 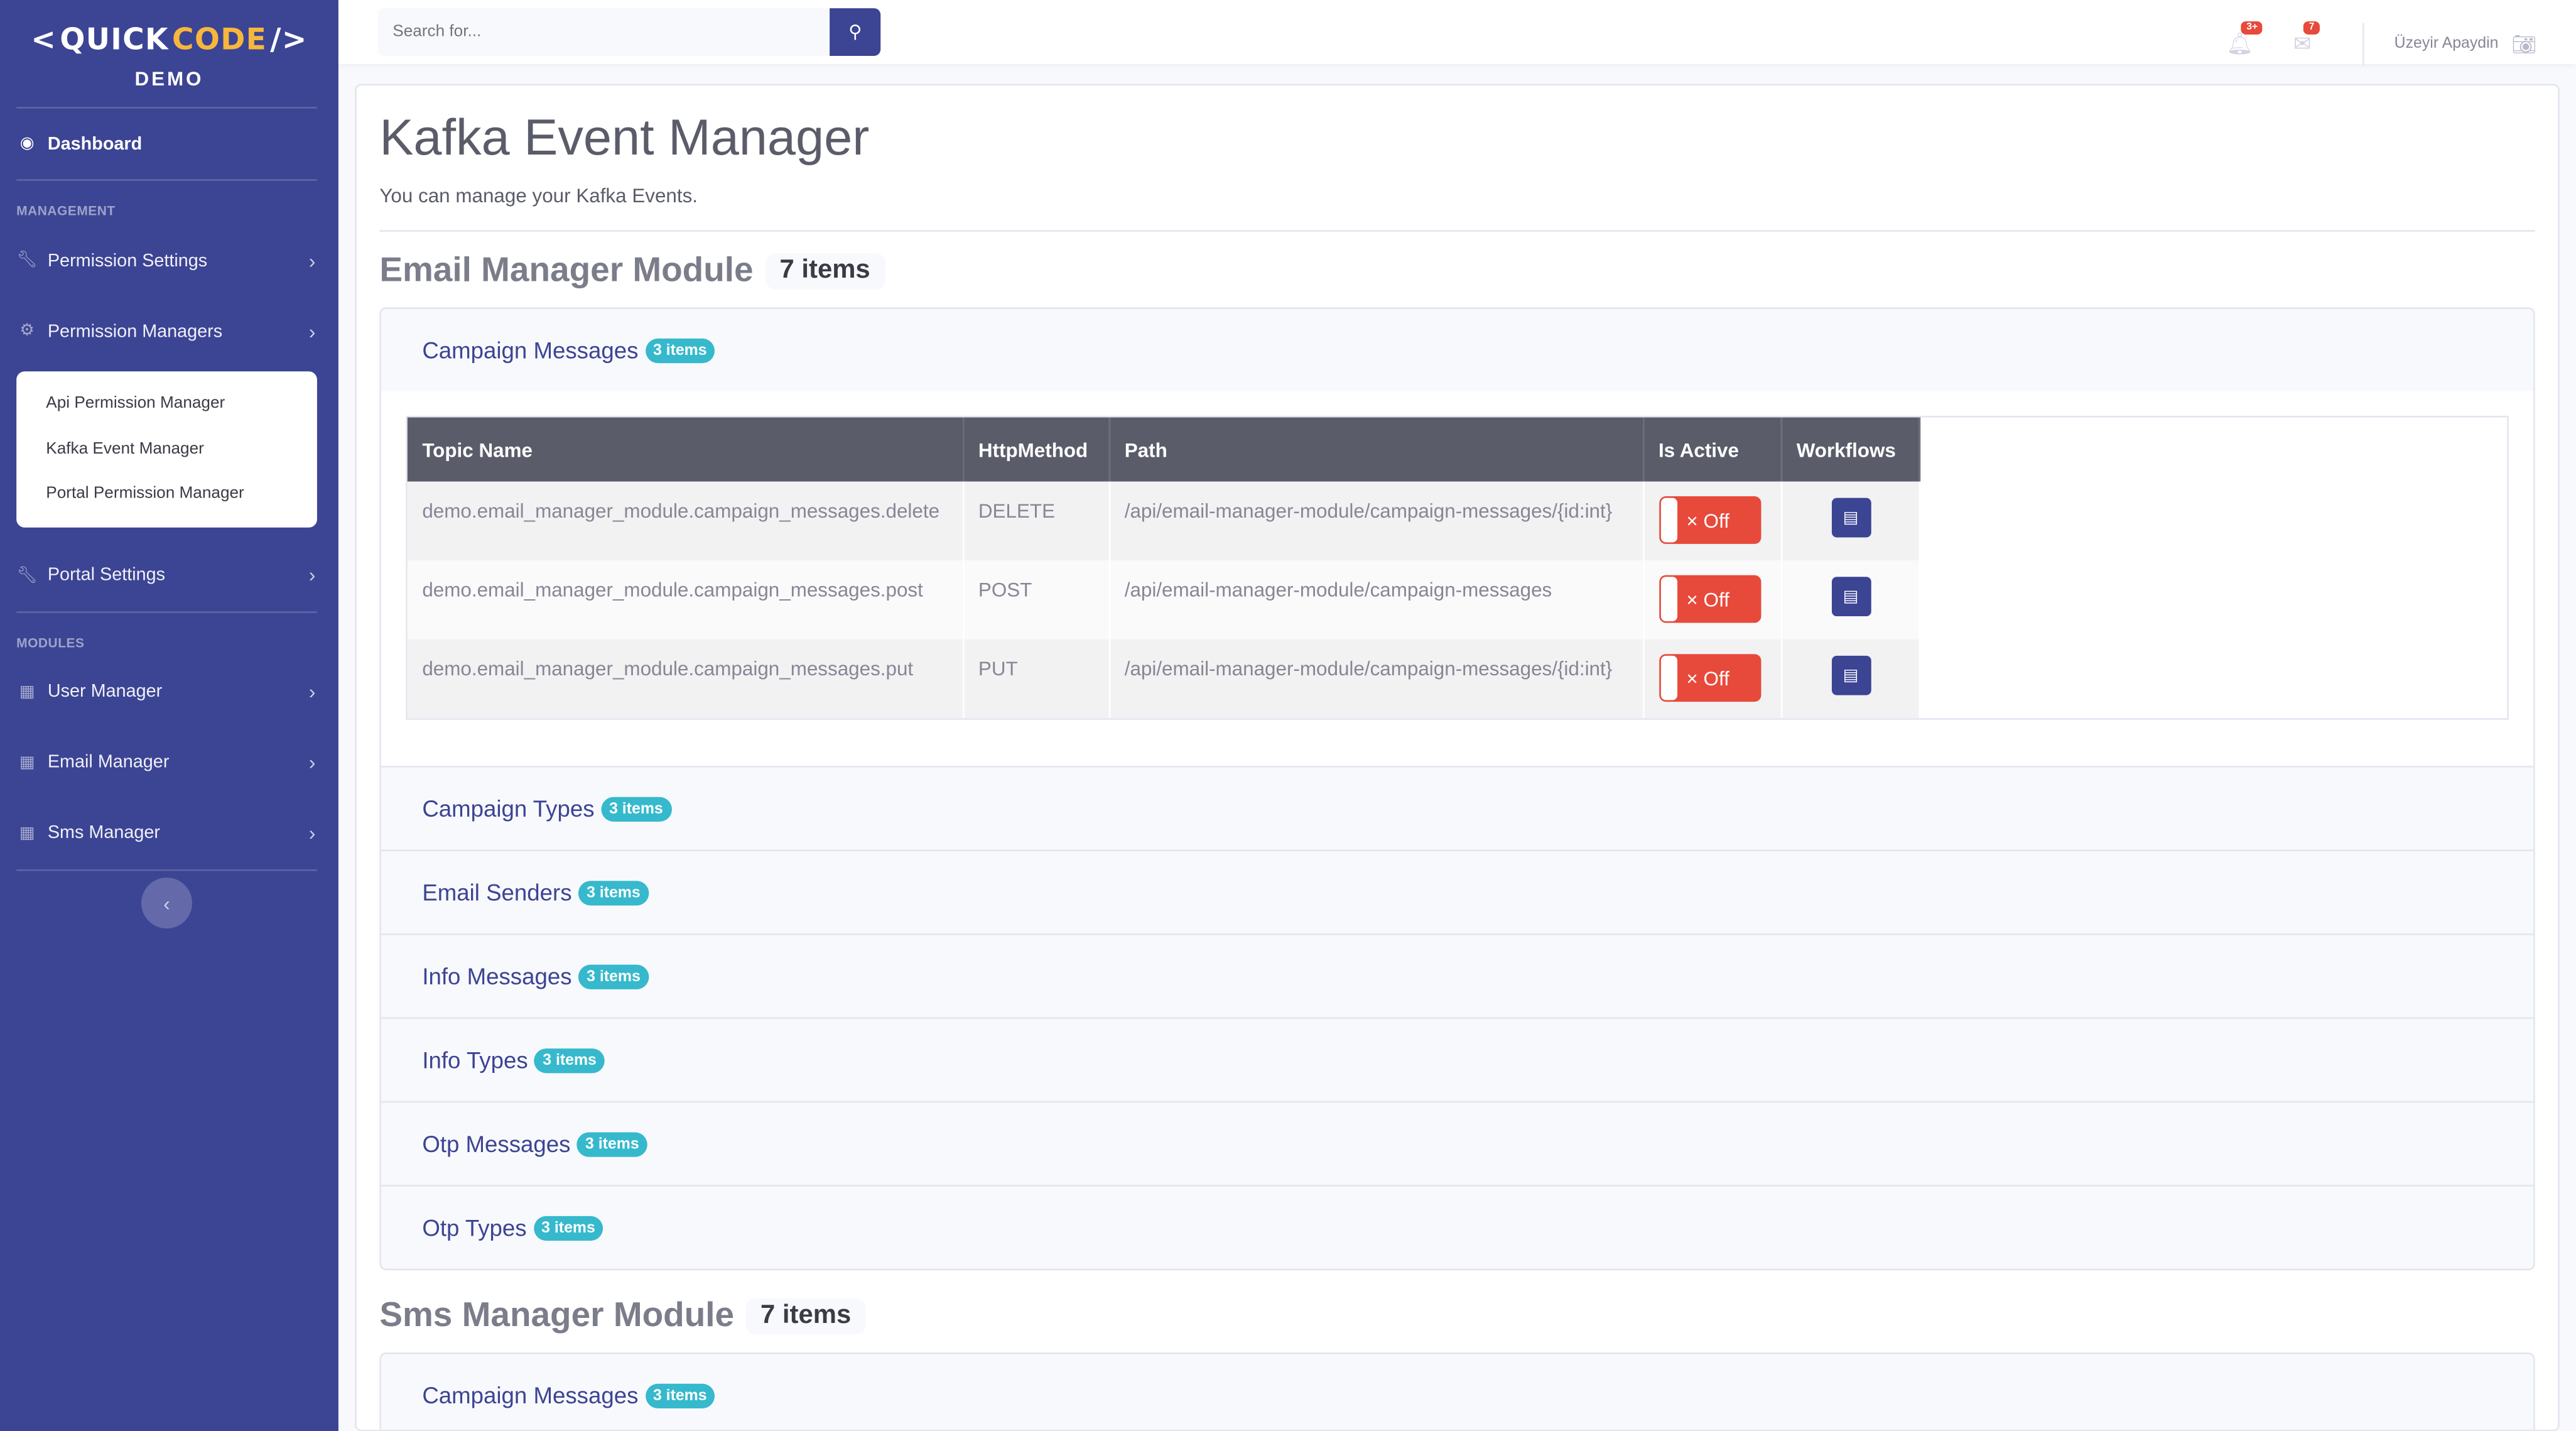 I want to click on nav-sms-manager-label: Sms Manager, so click(x=104, y=833).